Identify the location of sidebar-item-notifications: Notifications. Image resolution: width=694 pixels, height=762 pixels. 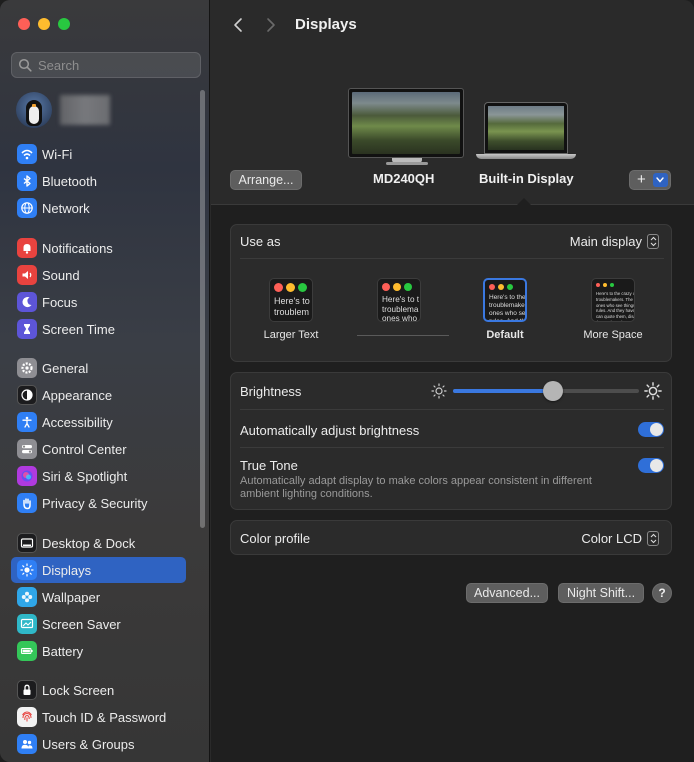
(98, 248).